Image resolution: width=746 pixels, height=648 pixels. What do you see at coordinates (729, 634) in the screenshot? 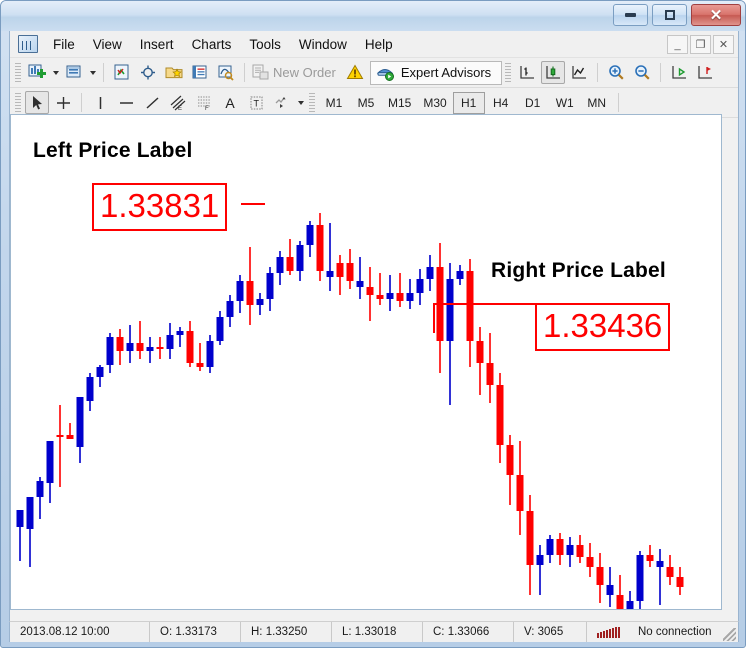
I see `window-resize-grip` at bounding box center [729, 634].